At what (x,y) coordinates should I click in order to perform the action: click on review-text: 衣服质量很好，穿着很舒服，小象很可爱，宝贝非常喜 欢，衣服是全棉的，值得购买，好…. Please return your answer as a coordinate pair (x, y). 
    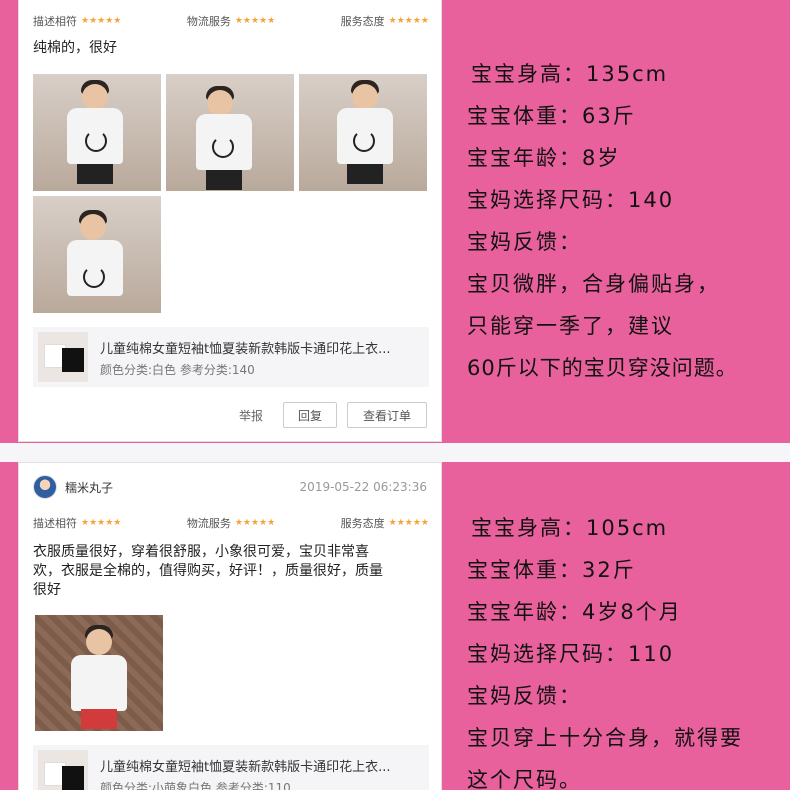
    Looking at the image, I should click on (208, 571).